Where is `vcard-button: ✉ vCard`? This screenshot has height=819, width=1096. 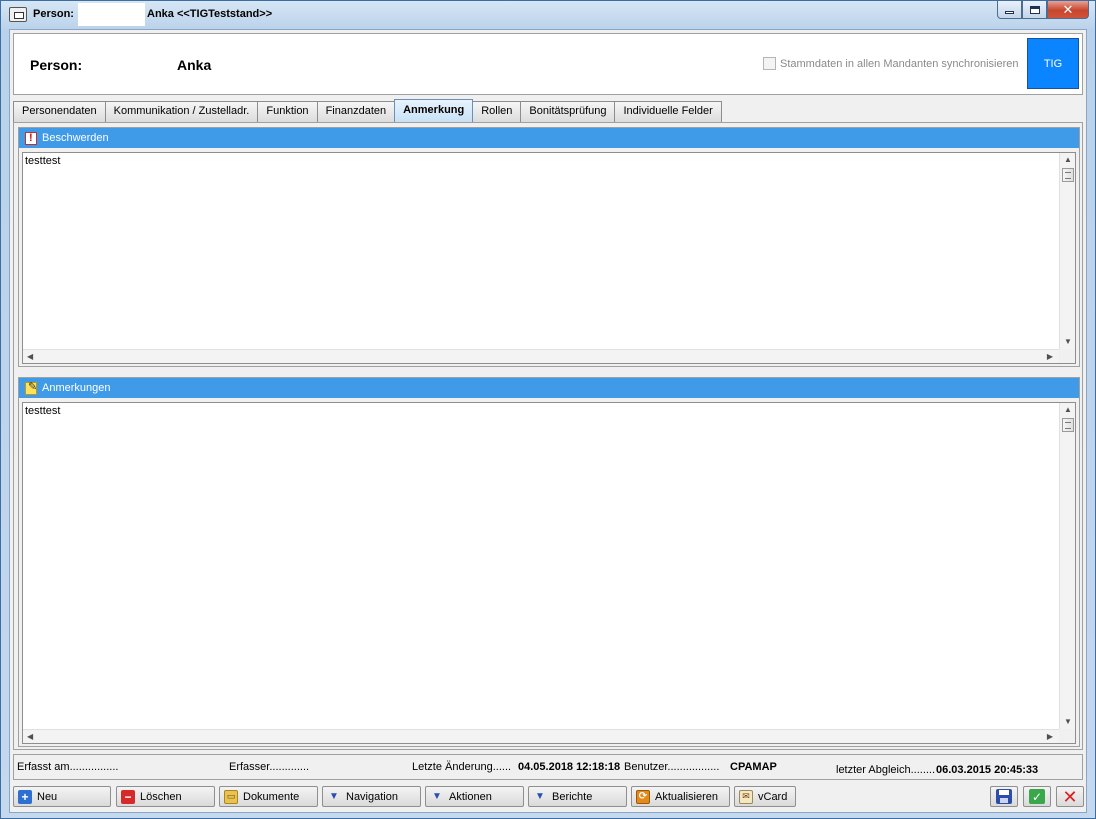
vcard-button: ✉ vCard is located at coordinates (765, 796).